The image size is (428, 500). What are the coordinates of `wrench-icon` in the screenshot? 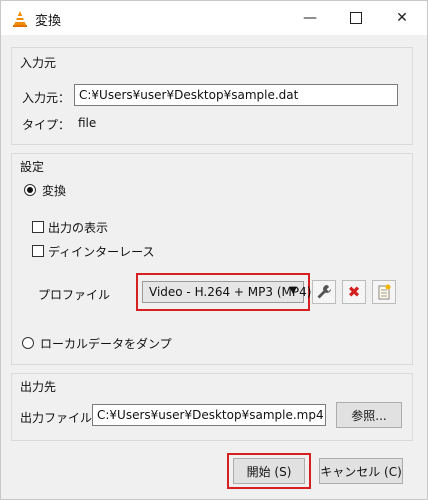 It's located at (324, 292).